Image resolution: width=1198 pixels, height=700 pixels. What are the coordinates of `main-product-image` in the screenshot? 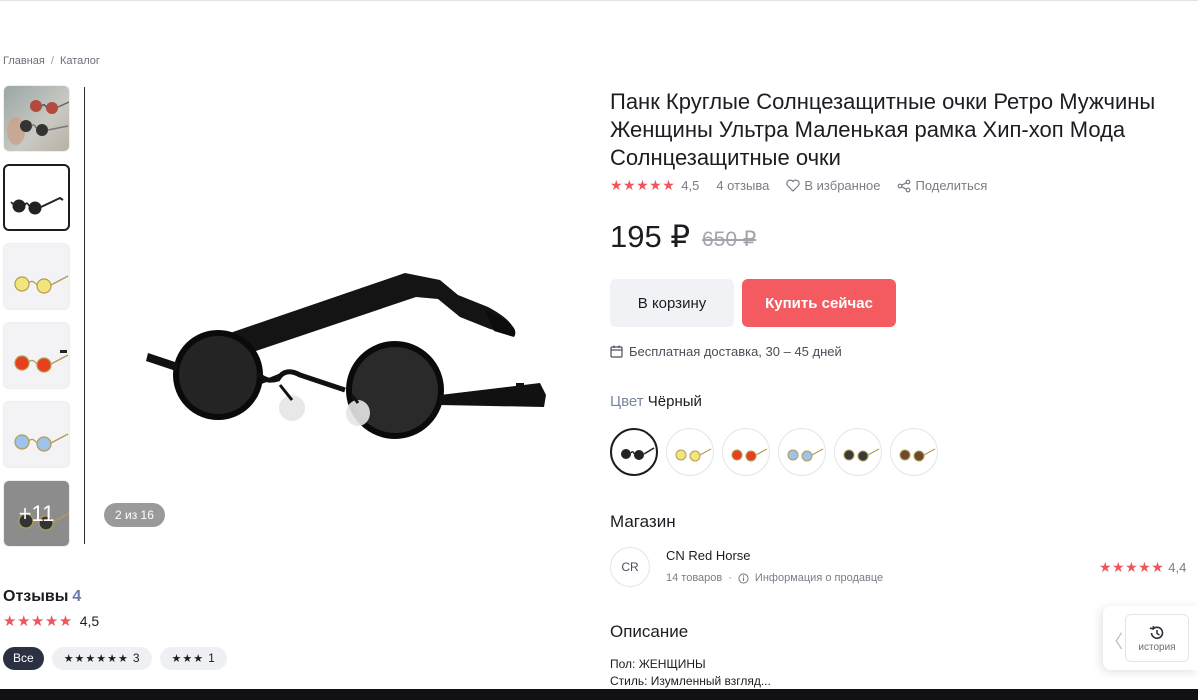 It's located at (345, 365).